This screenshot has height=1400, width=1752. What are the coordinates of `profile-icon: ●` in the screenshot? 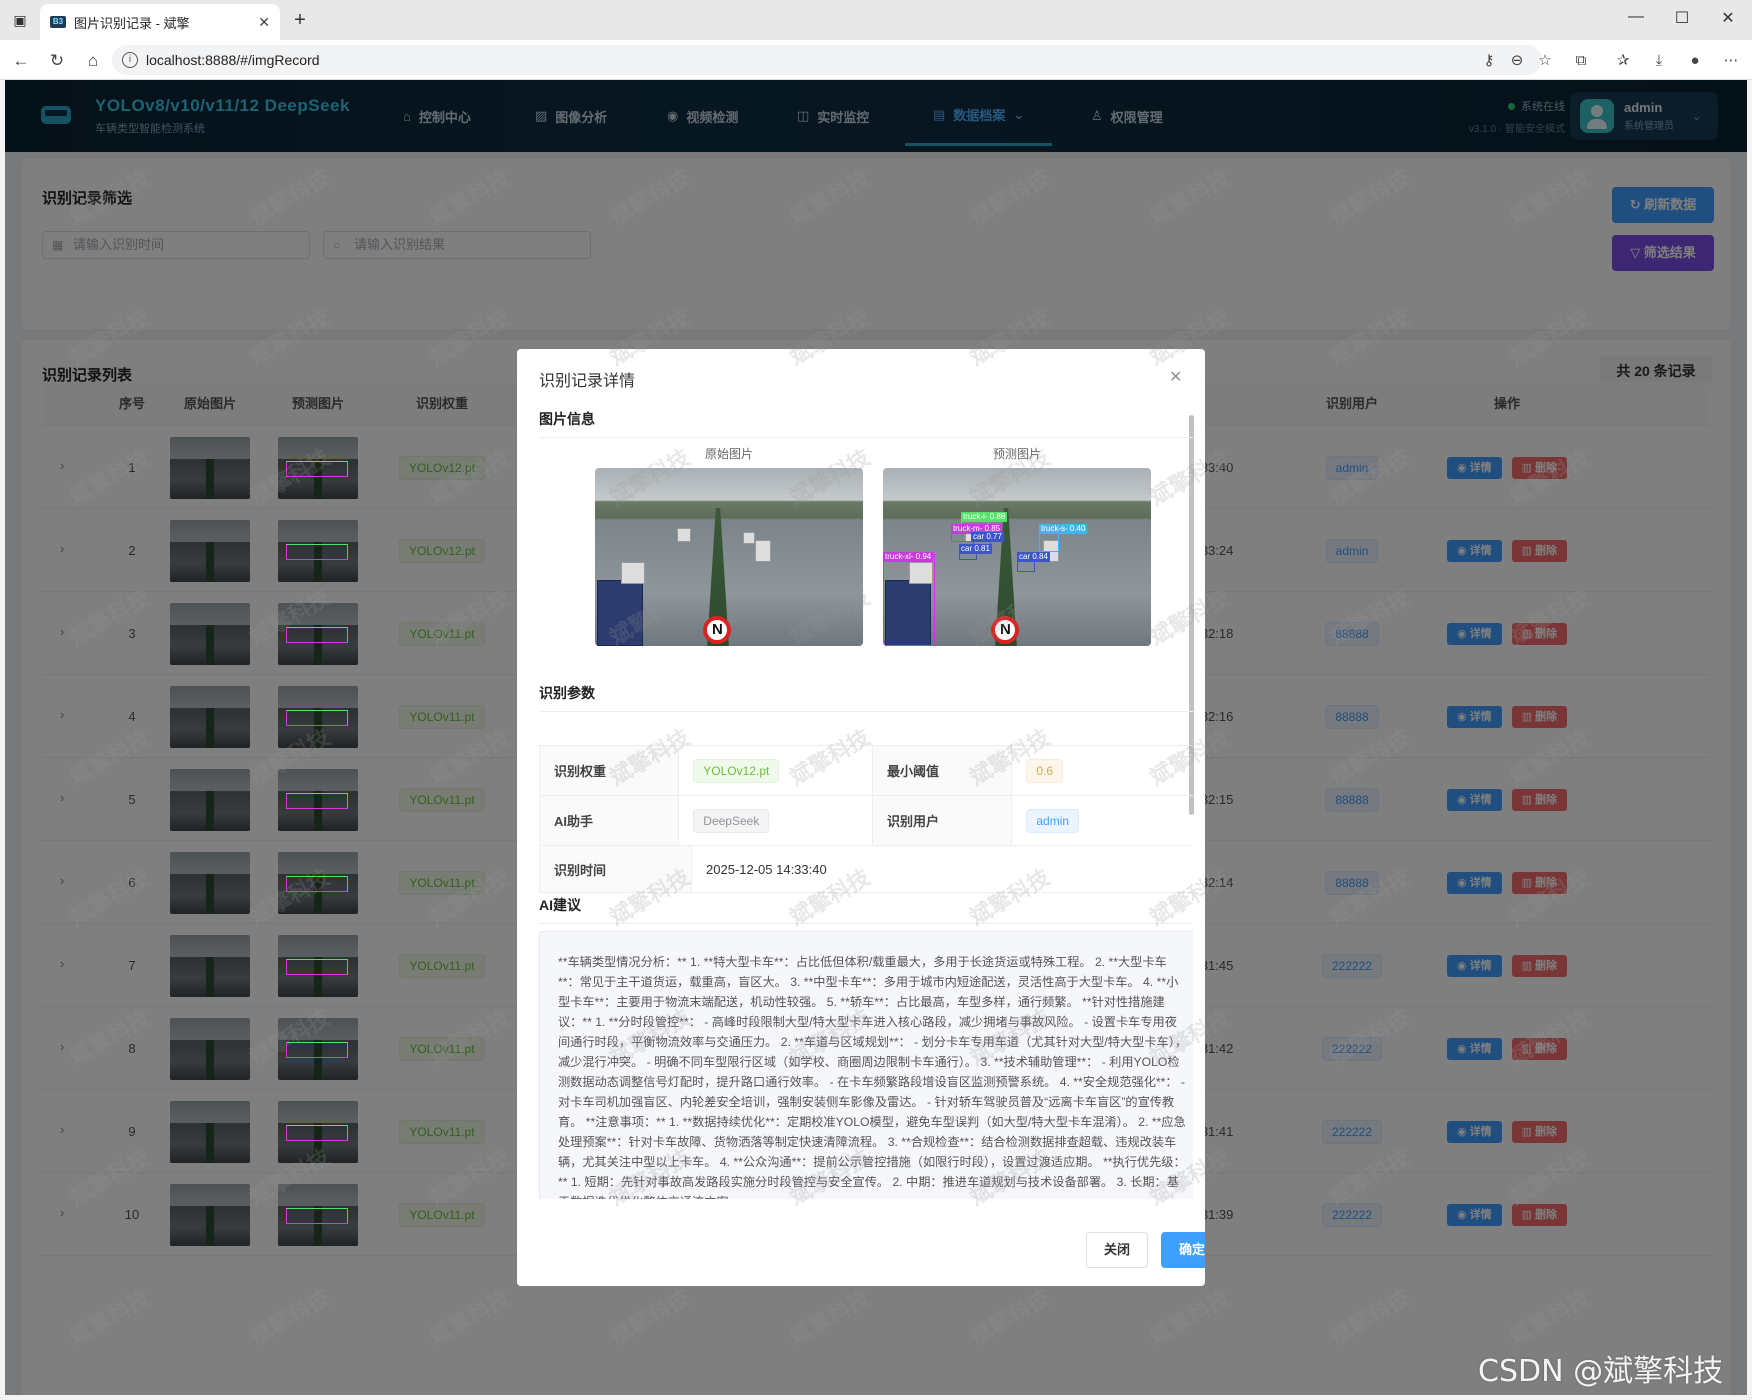 It's located at (1695, 61).